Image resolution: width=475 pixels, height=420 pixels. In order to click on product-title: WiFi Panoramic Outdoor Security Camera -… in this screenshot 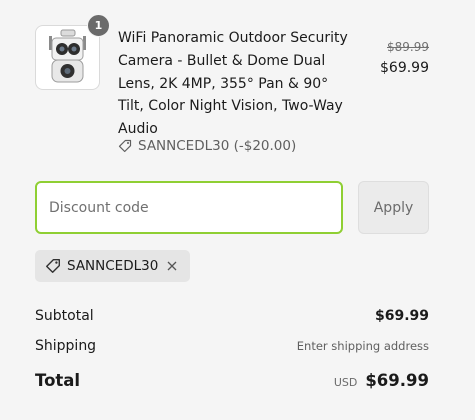, I will do `click(233, 84)`.